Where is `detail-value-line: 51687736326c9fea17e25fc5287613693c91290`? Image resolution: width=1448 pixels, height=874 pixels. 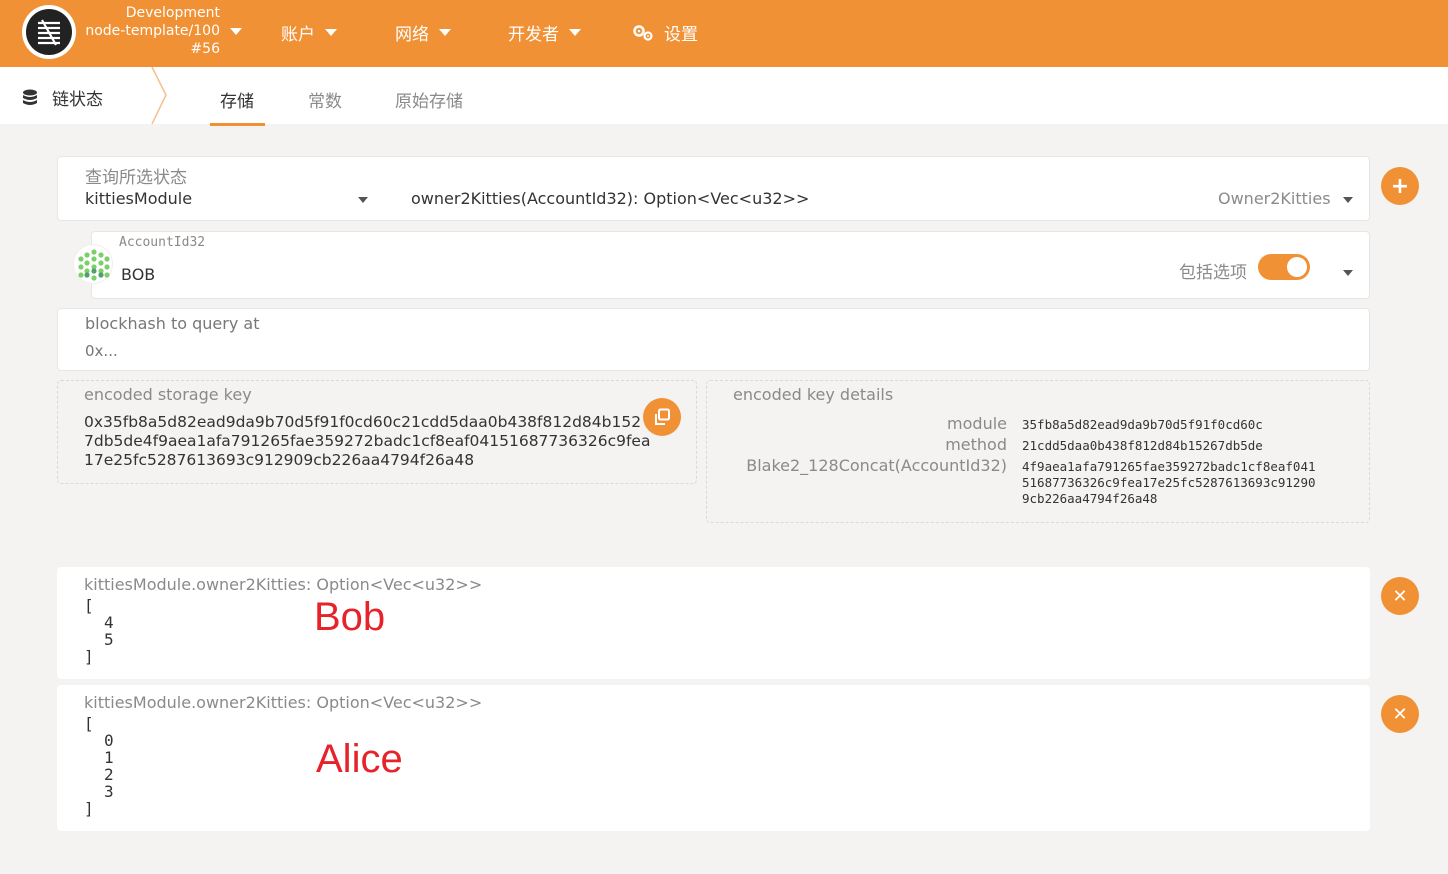 detail-value-line: 51687736326c9fea17e25fc5287613693c91290 is located at coordinates (1169, 482).